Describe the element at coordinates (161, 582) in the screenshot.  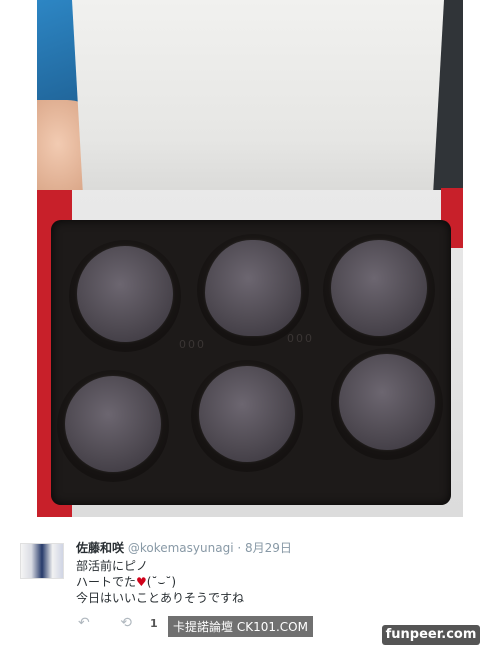
I see `tweet-text-part: (˘⌣˘)` at that location.